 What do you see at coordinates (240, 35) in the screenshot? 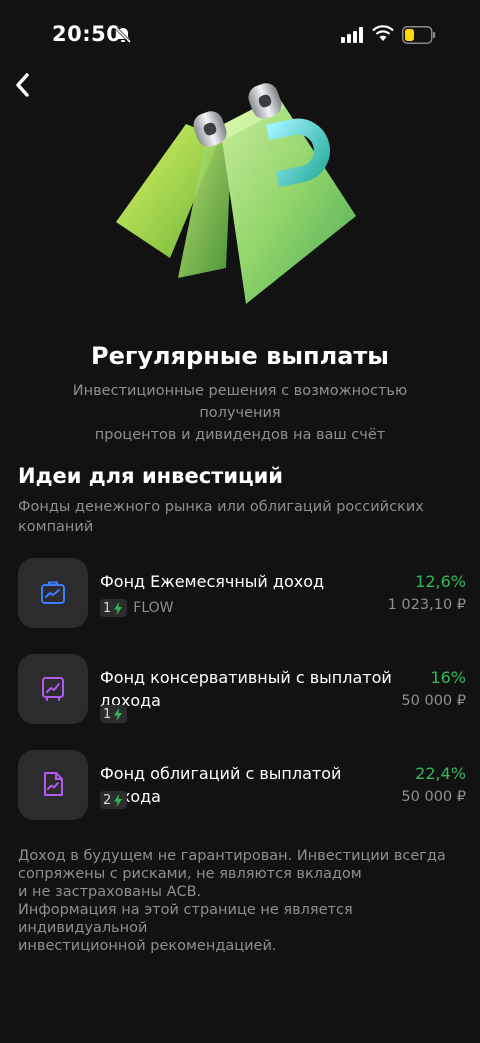
I see `status-bar: 20:50` at bounding box center [240, 35].